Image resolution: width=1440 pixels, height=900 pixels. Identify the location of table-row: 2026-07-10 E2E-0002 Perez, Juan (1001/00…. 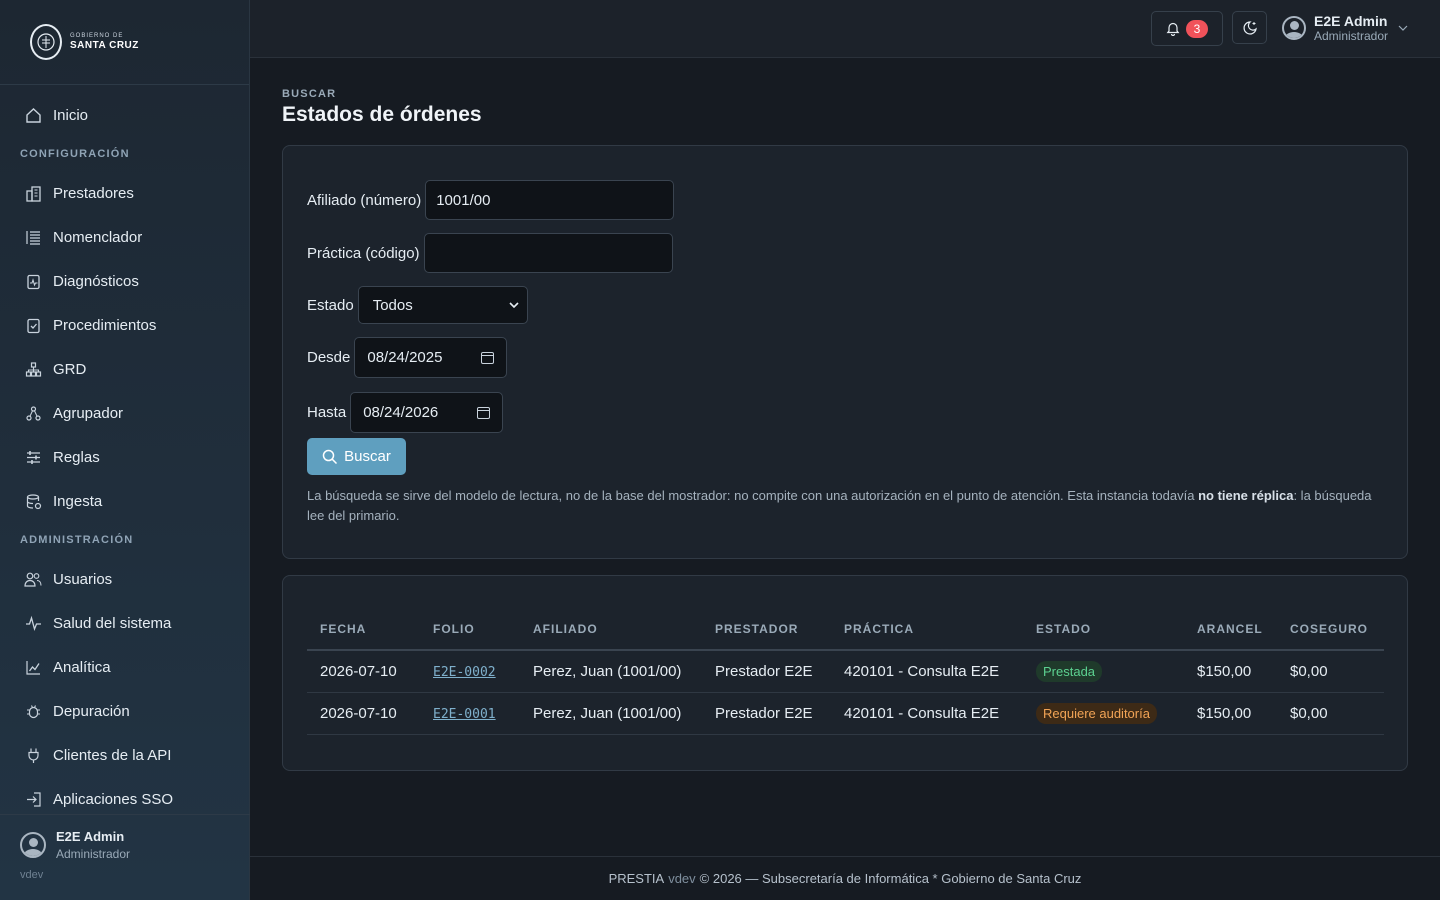
(845, 671).